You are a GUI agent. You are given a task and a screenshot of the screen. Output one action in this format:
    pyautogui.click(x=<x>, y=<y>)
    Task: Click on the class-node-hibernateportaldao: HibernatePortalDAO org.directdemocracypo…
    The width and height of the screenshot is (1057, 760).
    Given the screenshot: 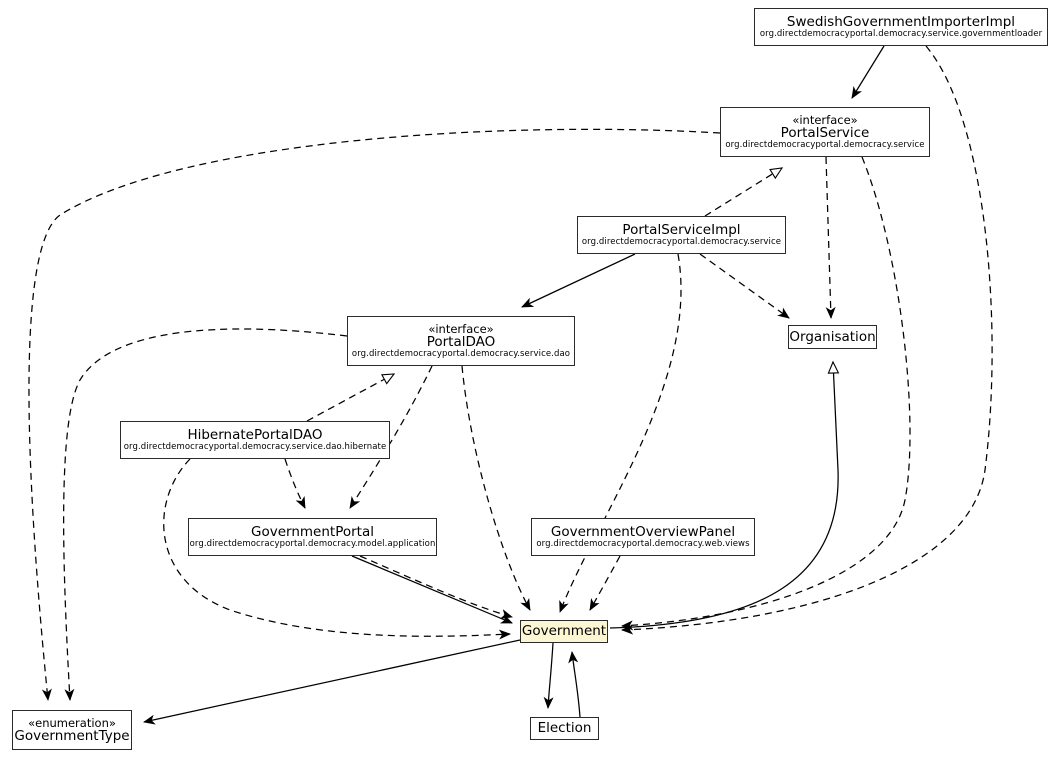 What is the action you would take?
    pyautogui.click(x=255, y=440)
    